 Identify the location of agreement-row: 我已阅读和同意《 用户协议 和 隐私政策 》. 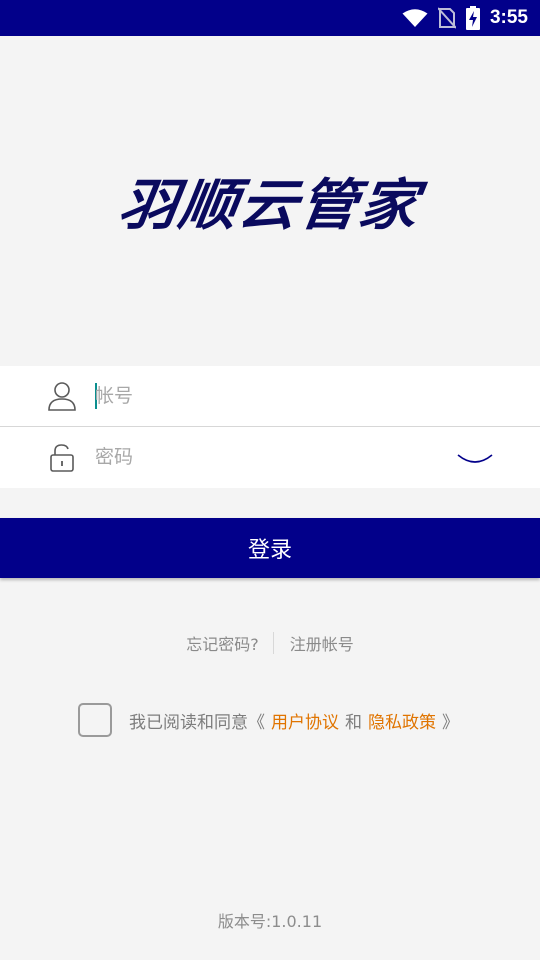
(298, 720).